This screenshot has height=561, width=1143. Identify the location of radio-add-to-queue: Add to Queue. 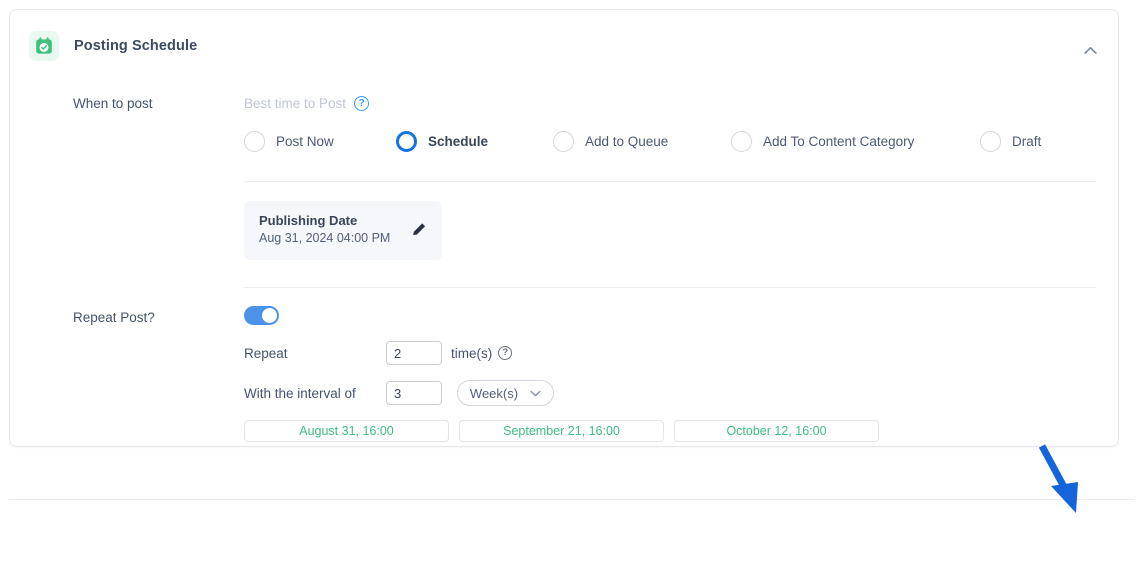
(642, 141).